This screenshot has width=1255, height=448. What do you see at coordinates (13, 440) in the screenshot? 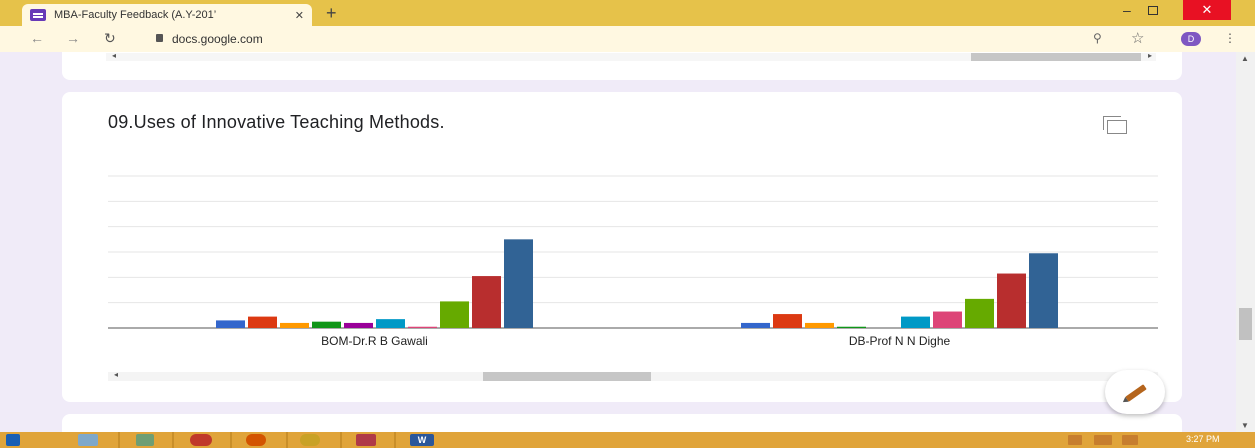
I see `start-icon` at bounding box center [13, 440].